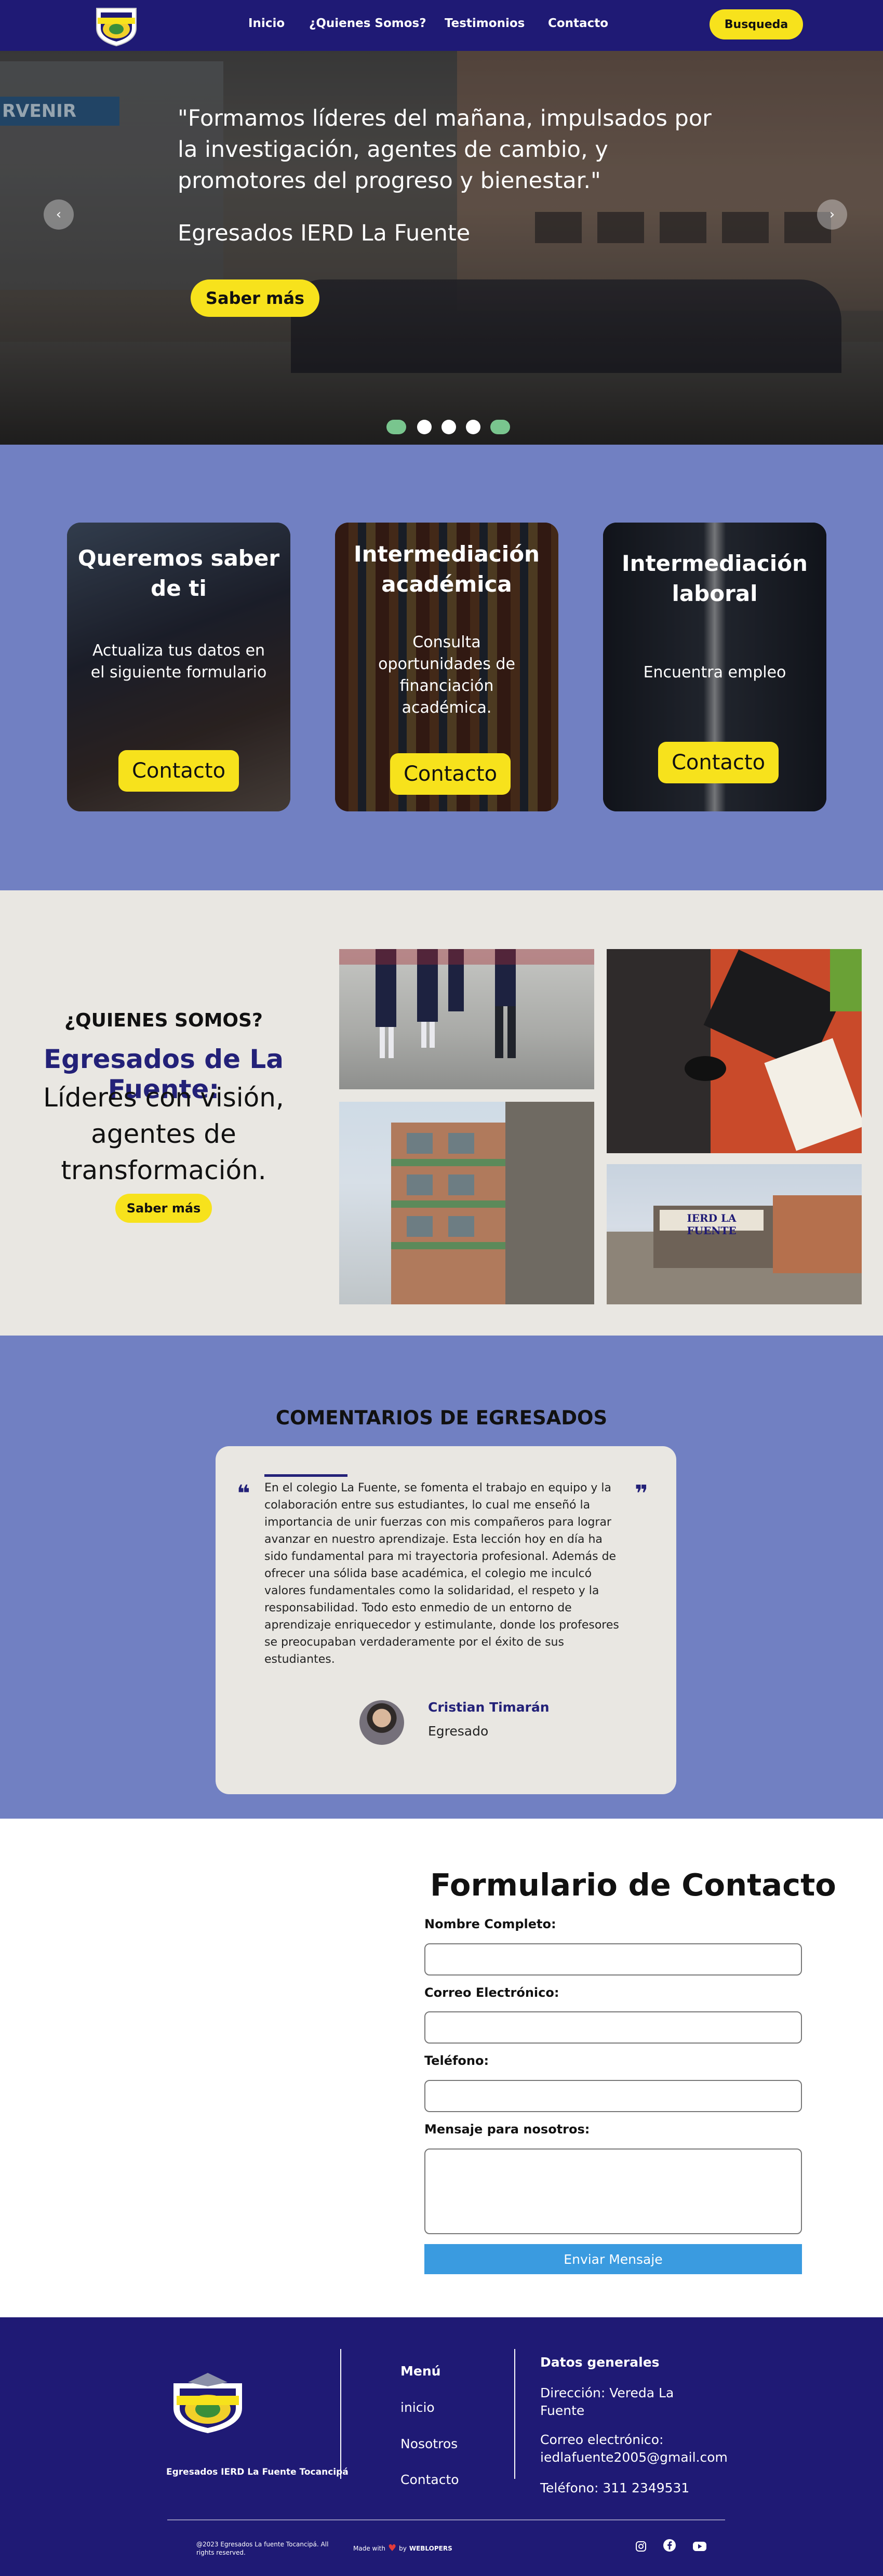 This screenshot has width=883, height=2576. What do you see at coordinates (641, 2546) in the screenshot?
I see `instagram-icon` at bounding box center [641, 2546].